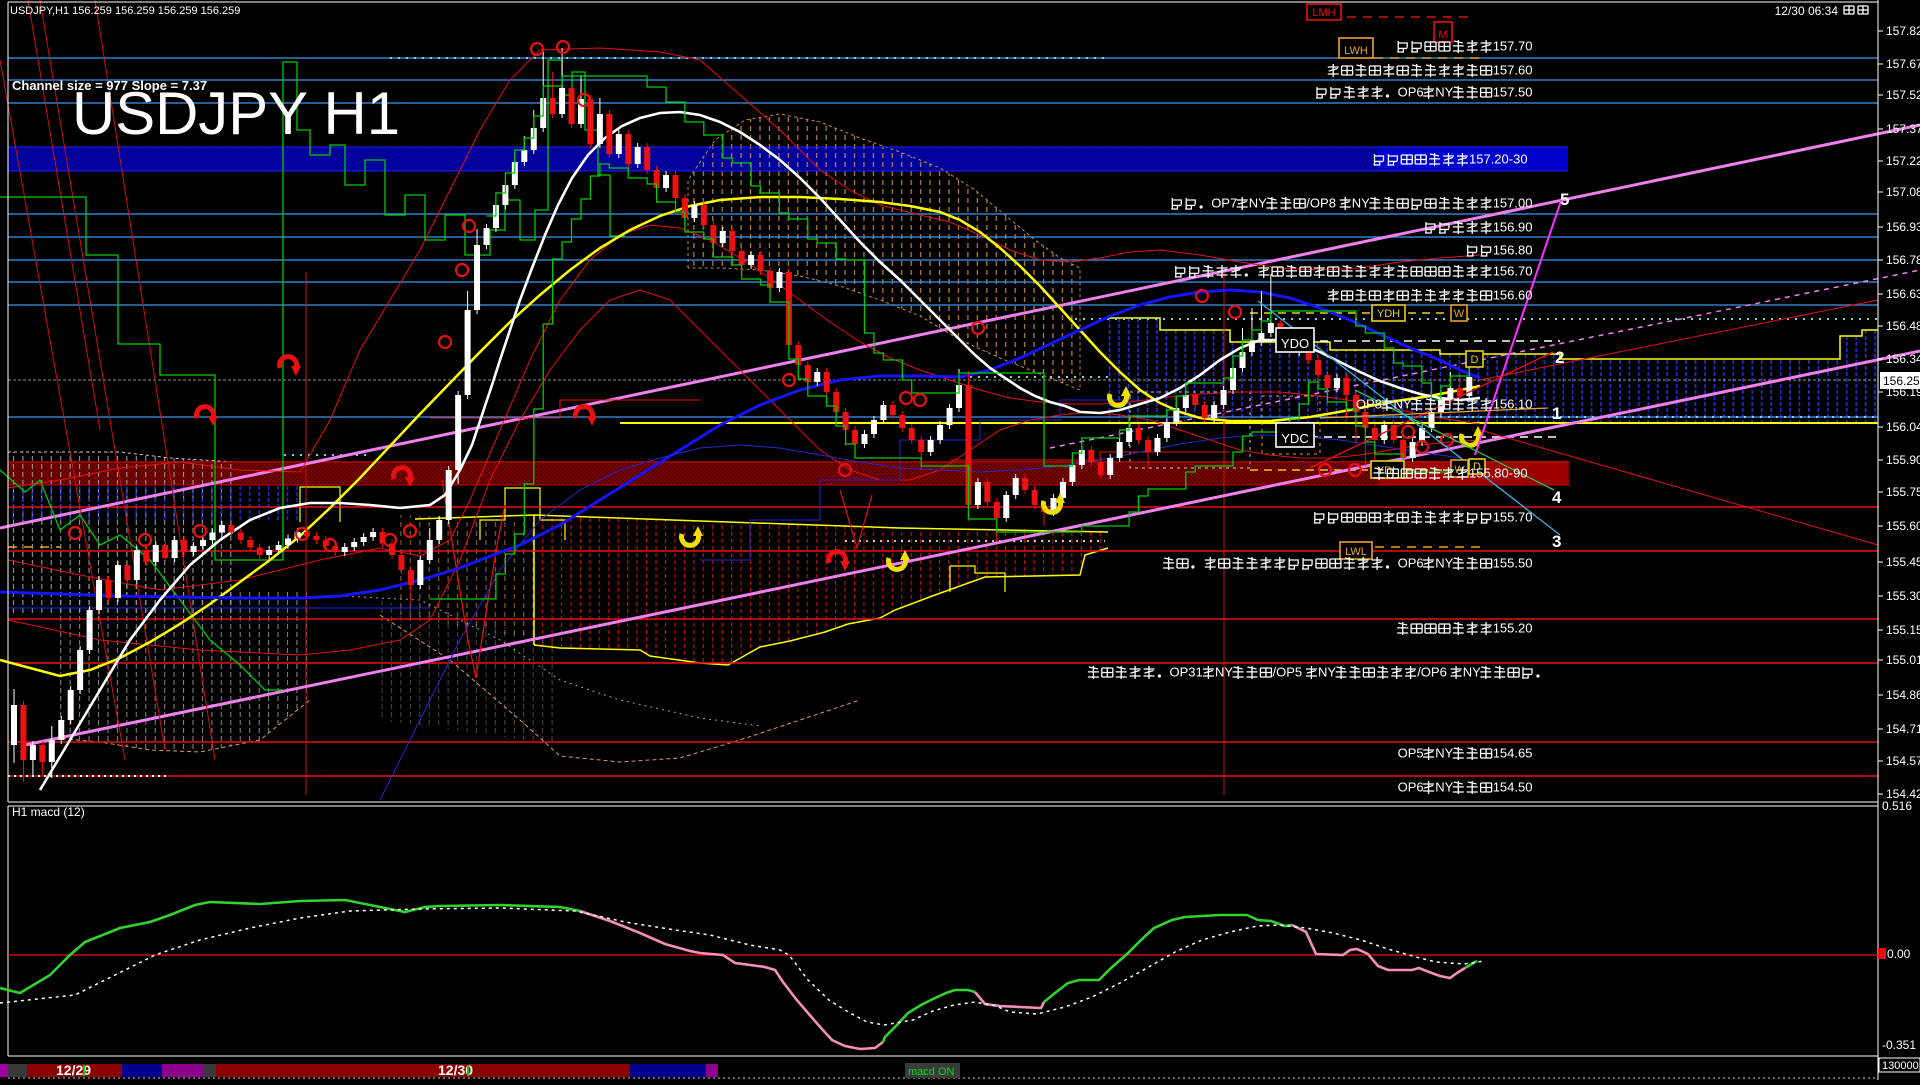  What do you see at coordinates (236, 113) in the screenshot?
I see `svg-text: USDJPY H1` at bounding box center [236, 113].